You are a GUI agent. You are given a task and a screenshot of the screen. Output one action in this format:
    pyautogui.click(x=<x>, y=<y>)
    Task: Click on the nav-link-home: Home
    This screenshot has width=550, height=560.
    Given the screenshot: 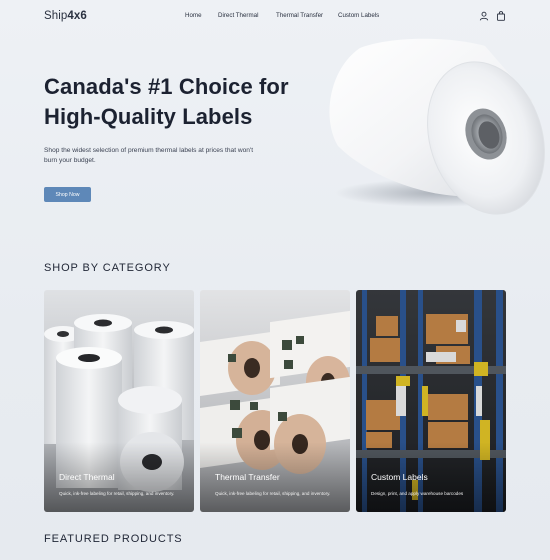 What is the action you would take?
    pyautogui.click(x=193, y=15)
    